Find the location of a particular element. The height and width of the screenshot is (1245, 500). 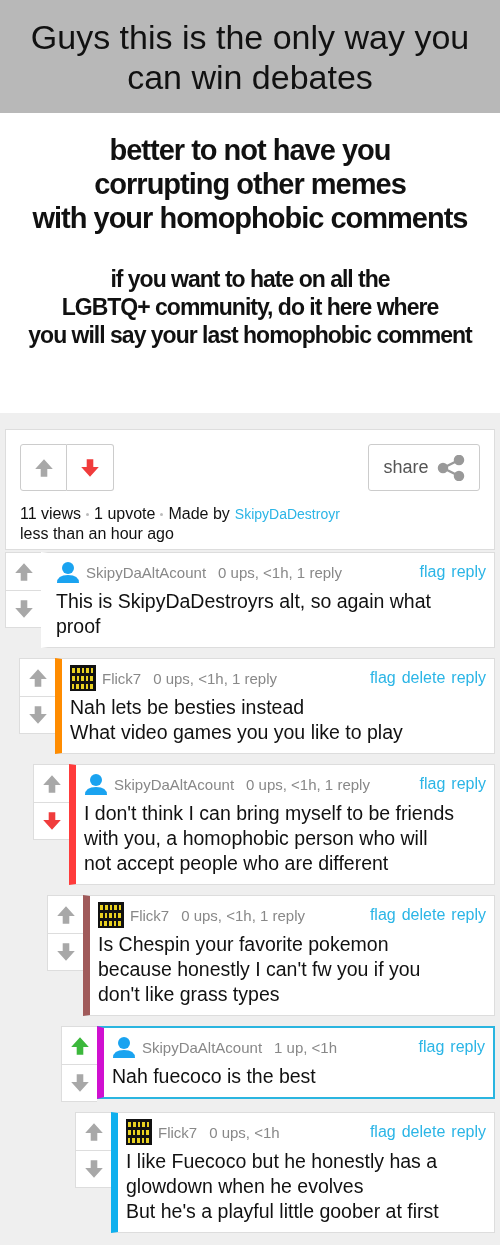

meme-text: corrupting other memes is located at coordinates (250, 184).